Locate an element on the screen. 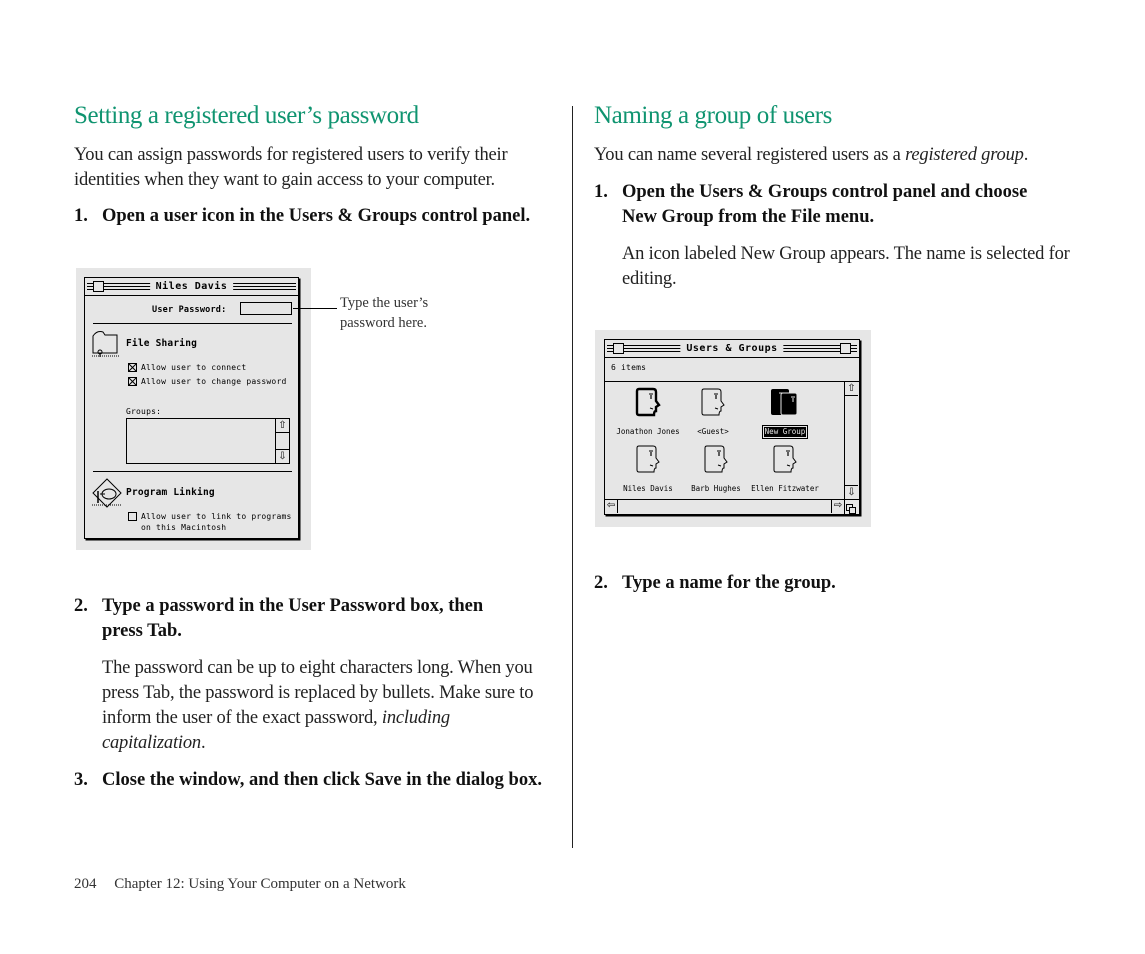 The image size is (1145, 954). allow-connect-label: Allow user to connect is located at coordinates (194, 367).